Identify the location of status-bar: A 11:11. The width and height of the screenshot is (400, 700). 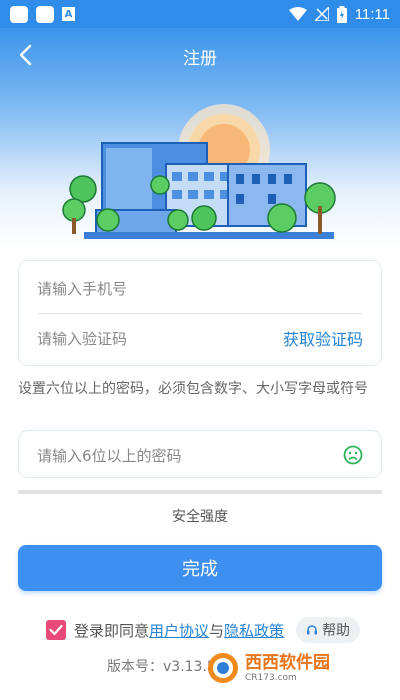
(200, 14).